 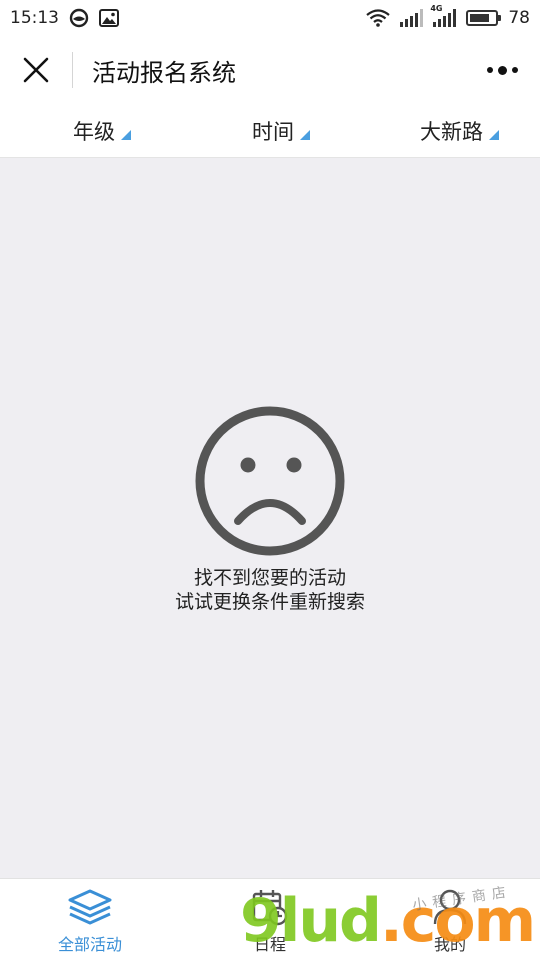 I want to click on filter-location: 大新路, so click(x=459, y=131).